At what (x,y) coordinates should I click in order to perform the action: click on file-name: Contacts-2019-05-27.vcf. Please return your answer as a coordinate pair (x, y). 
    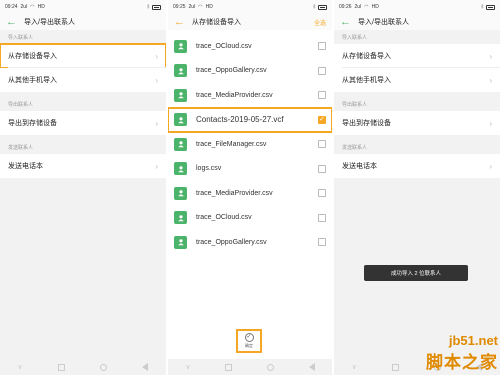
    Looking at the image, I should click on (240, 120).